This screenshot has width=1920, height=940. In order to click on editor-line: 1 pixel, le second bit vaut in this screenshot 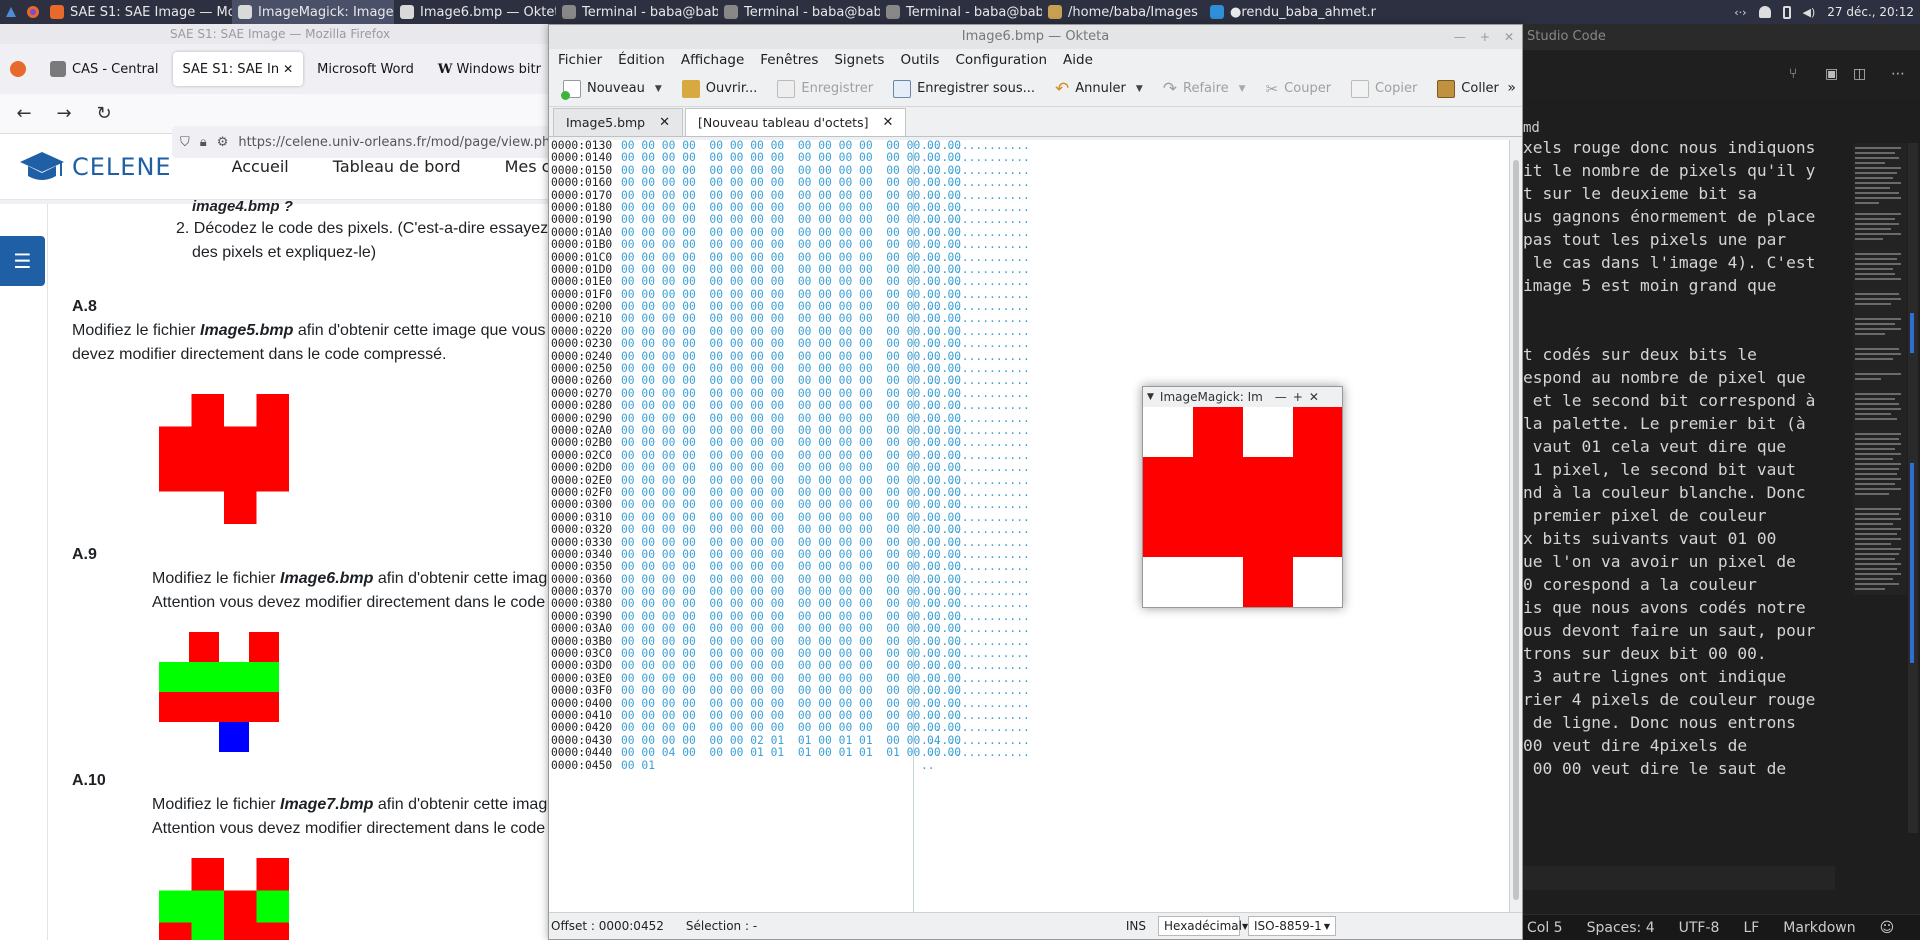, I will do `click(1678, 469)`.